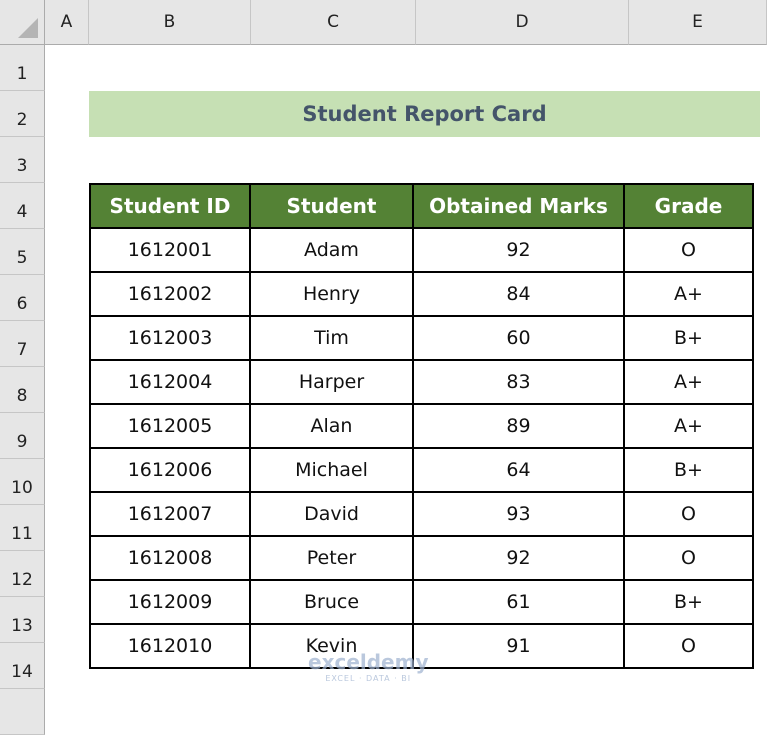 The width and height of the screenshot is (767, 735). I want to click on cell-obtained-marks: 83, so click(518, 382).